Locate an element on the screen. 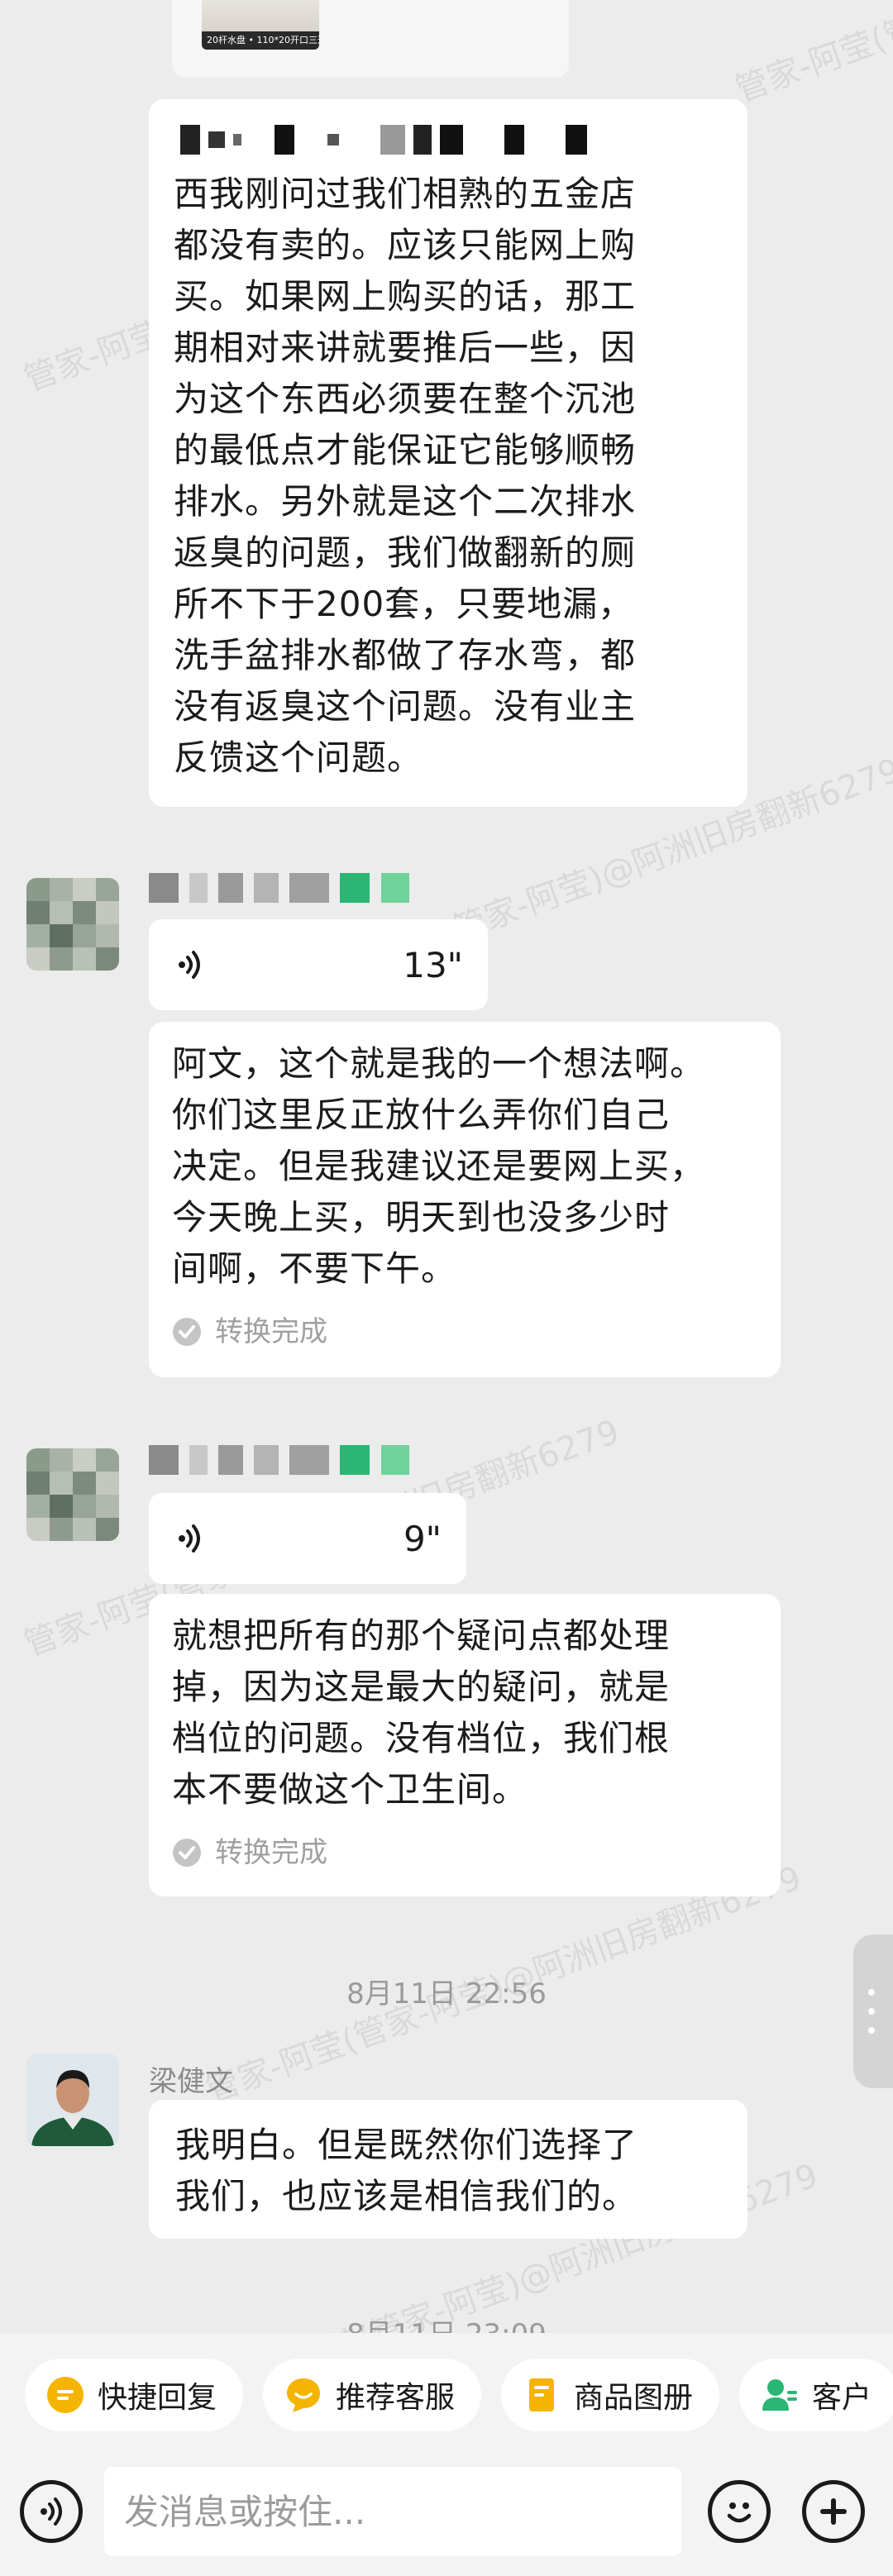  more-options-button is located at coordinates (833, 2511).